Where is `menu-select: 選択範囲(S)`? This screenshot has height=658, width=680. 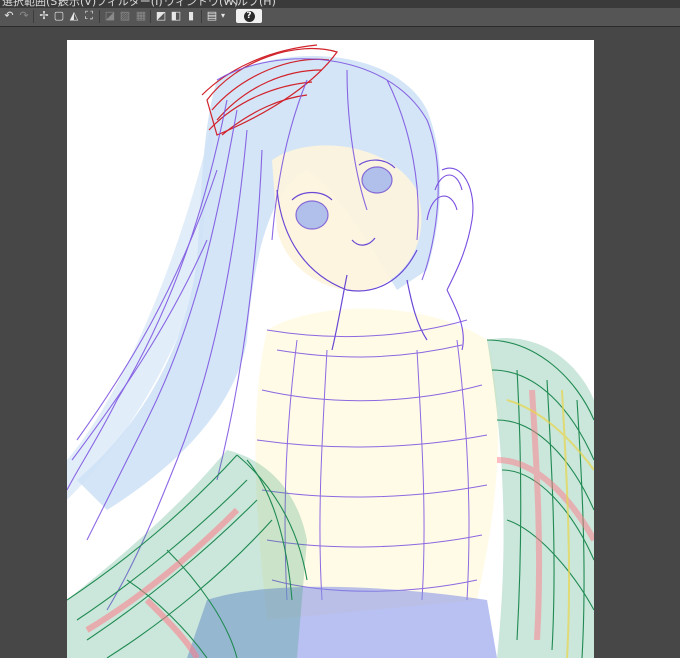 menu-select: 選択範囲(S) is located at coordinates (32, 4).